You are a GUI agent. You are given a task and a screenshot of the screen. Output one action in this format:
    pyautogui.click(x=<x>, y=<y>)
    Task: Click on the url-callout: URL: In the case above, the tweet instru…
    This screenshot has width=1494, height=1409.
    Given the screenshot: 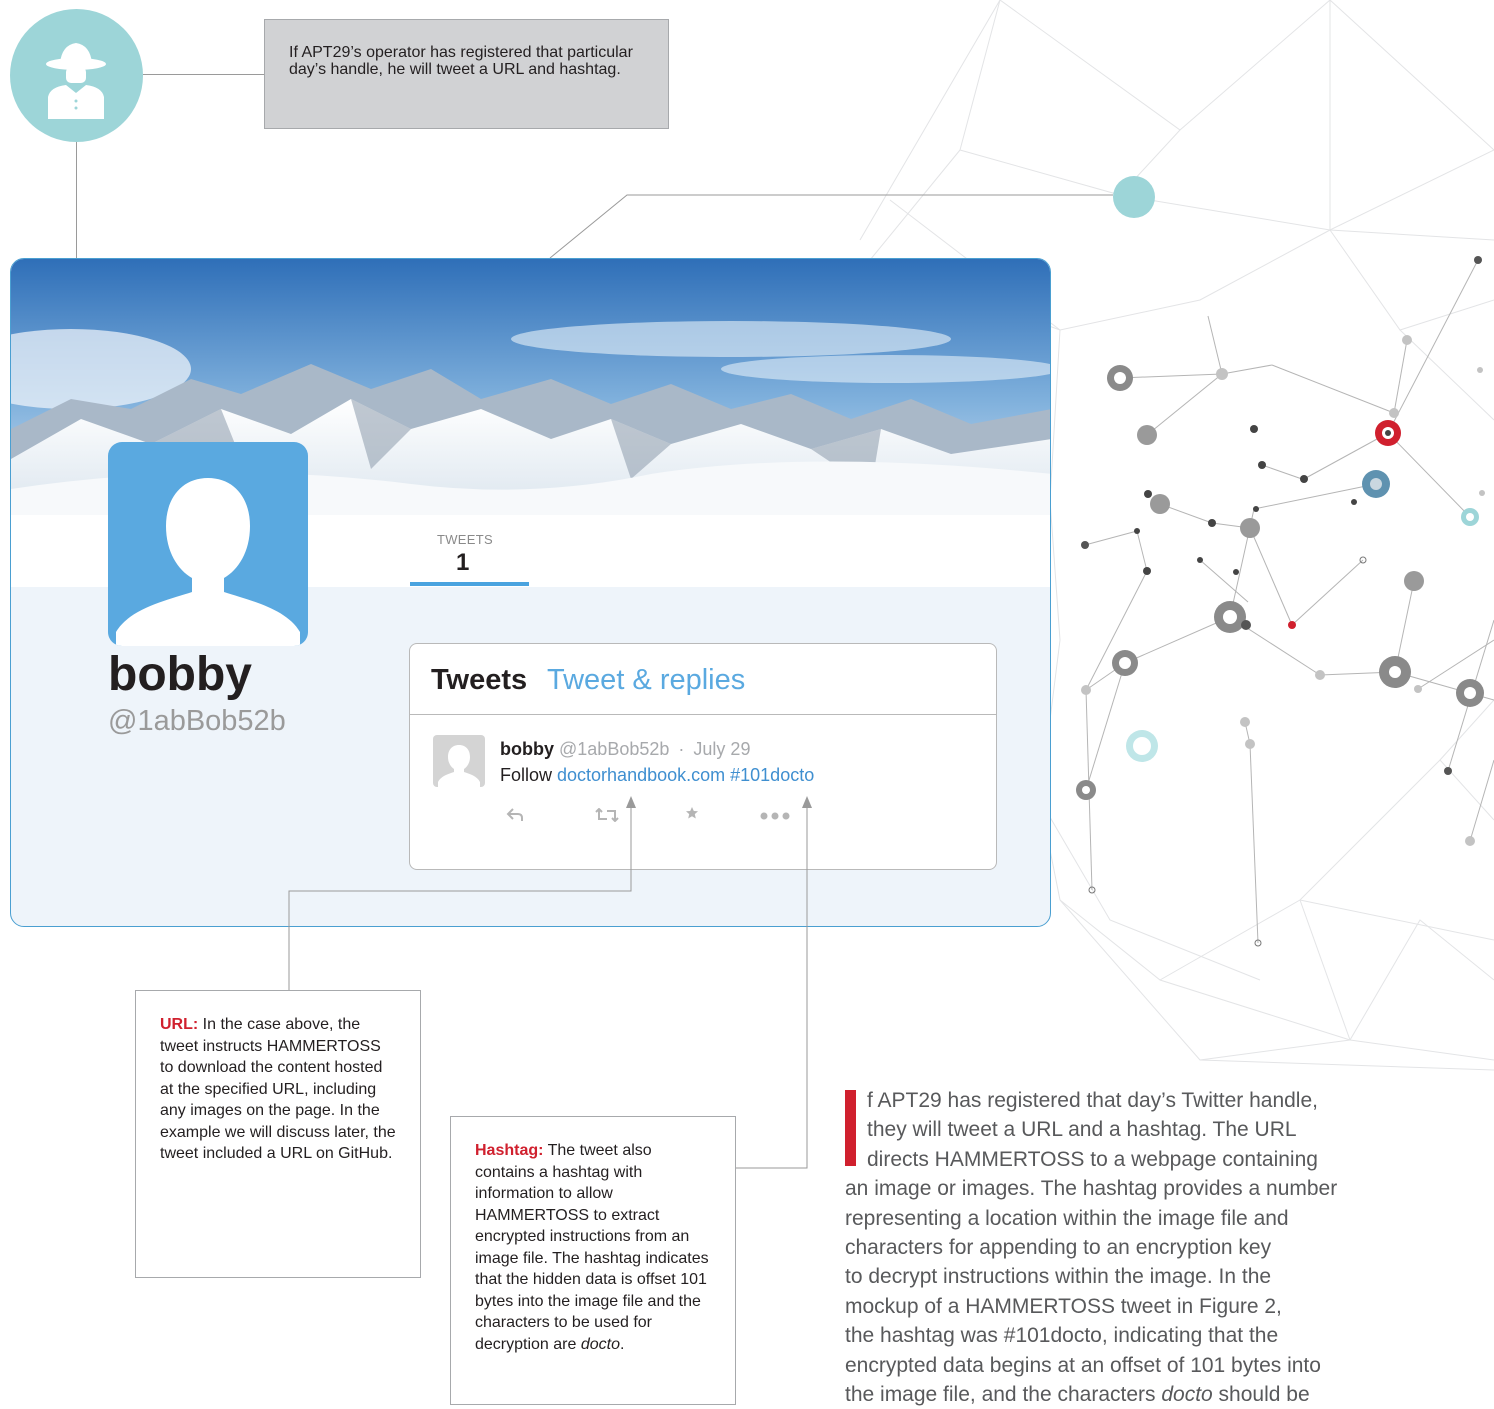 What is the action you would take?
    pyautogui.click(x=278, y=1134)
    